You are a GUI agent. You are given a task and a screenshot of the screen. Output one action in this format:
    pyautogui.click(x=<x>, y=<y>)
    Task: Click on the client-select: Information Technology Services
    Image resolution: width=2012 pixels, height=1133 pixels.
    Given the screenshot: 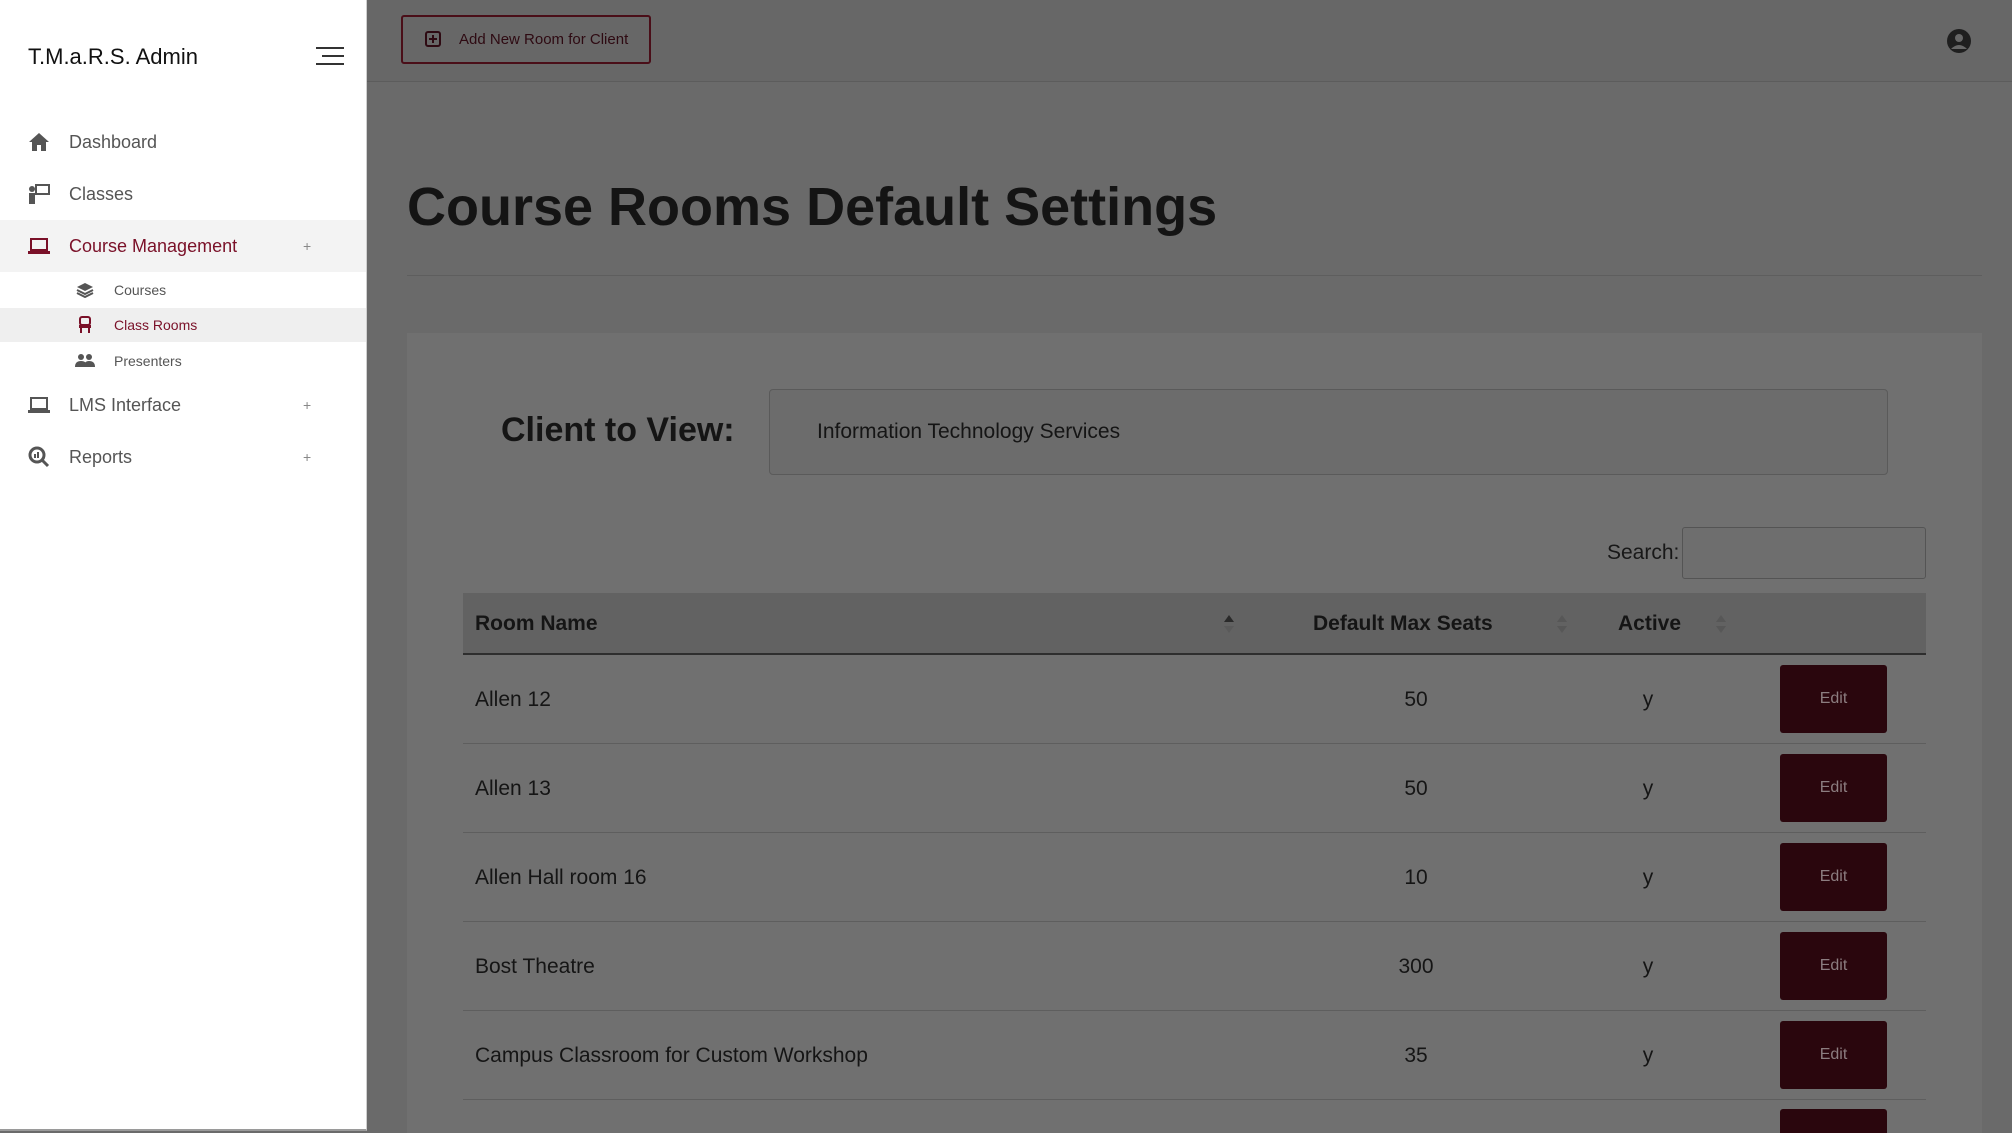 What is the action you would take?
    pyautogui.click(x=1328, y=432)
    